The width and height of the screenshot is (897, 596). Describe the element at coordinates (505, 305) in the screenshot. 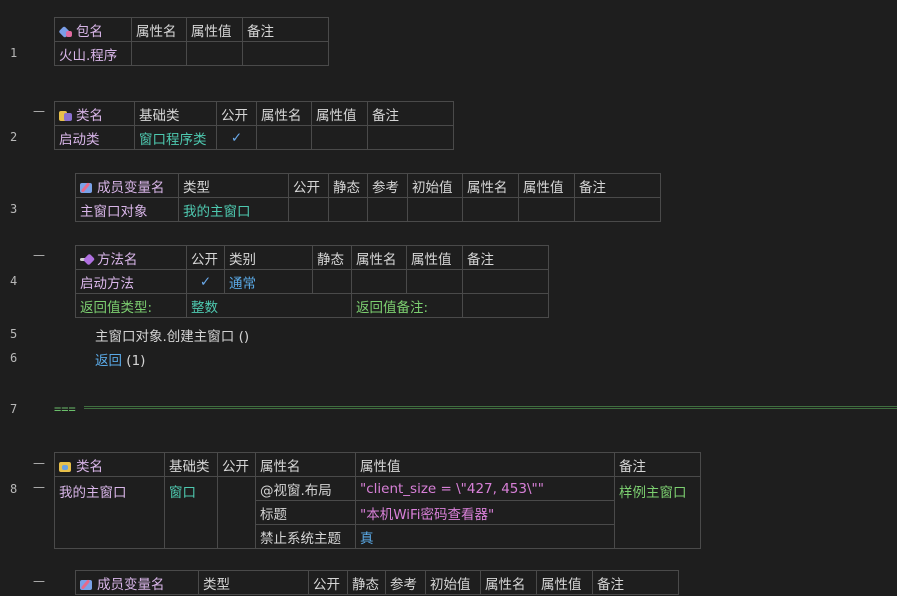

I see `return-note-value` at that location.